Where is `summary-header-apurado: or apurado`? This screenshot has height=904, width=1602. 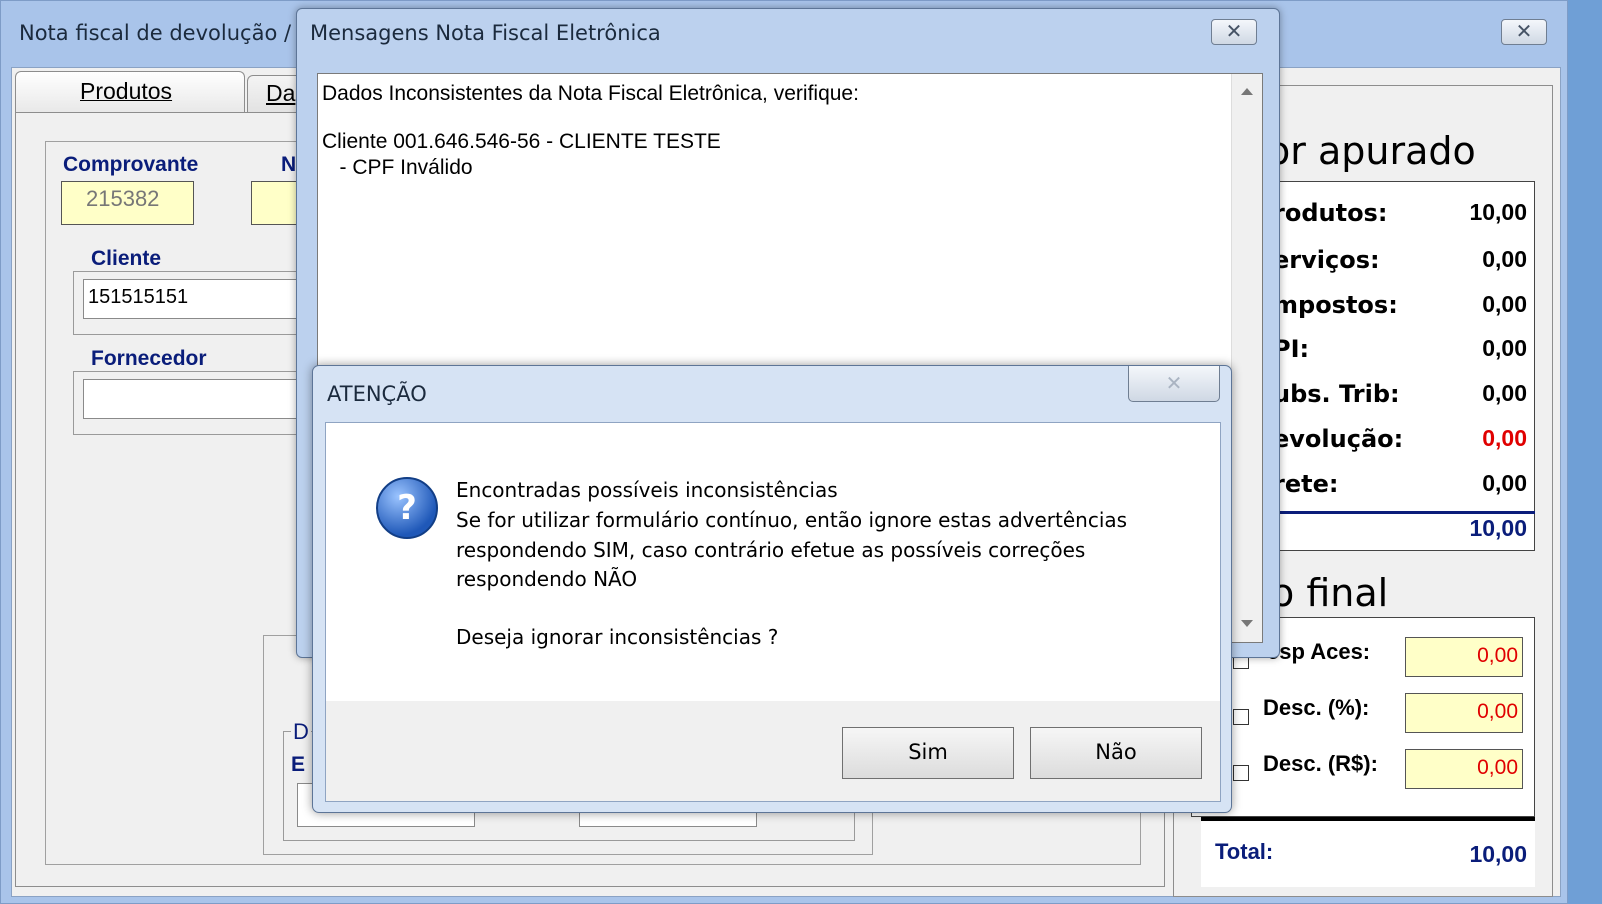
summary-header-apurado: or apurado is located at coordinates (1371, 151).